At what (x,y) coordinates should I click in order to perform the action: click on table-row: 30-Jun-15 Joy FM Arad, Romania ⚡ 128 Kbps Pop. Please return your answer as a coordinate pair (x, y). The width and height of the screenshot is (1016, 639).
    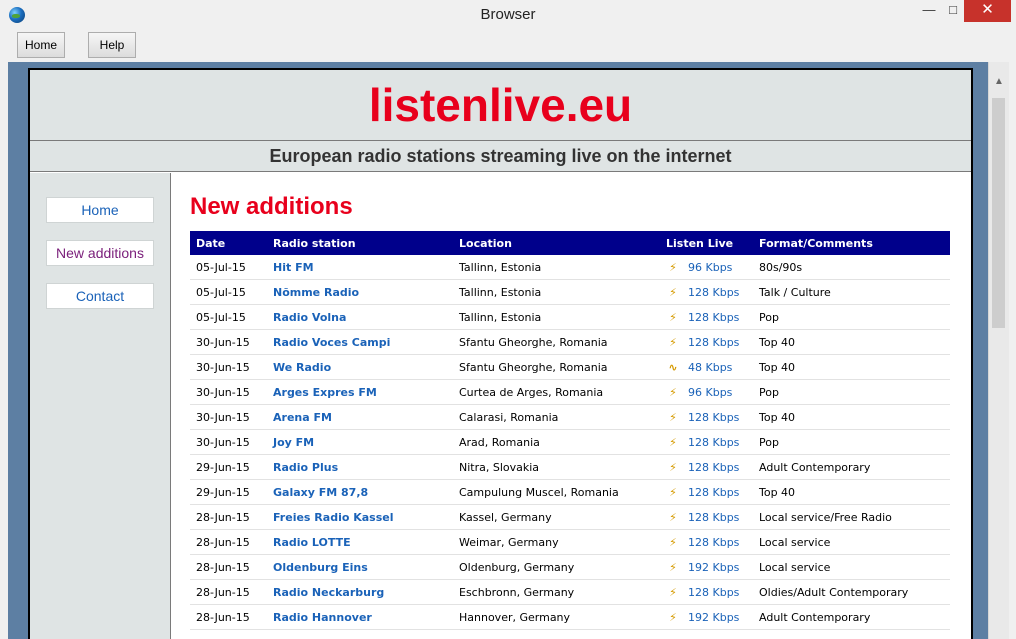
    Looking at the image, I should click on (570, 442).